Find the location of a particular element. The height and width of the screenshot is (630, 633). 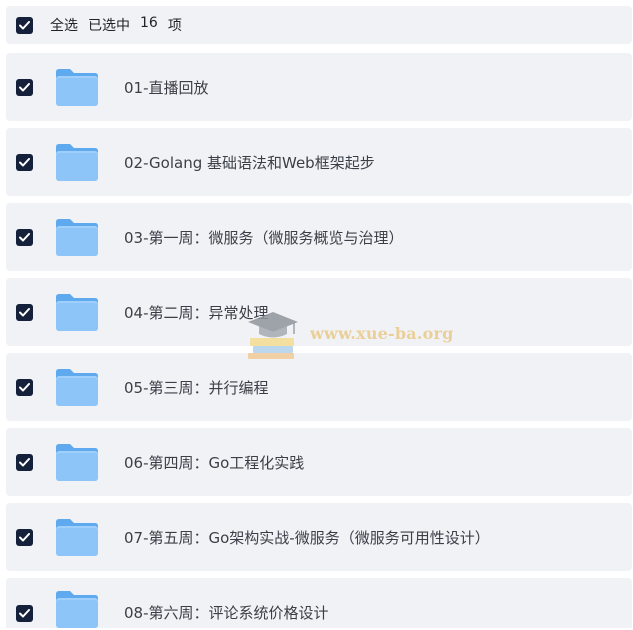

folder-name: 06-第四周：Go工程化实践 is located at coordinates (214, 462).